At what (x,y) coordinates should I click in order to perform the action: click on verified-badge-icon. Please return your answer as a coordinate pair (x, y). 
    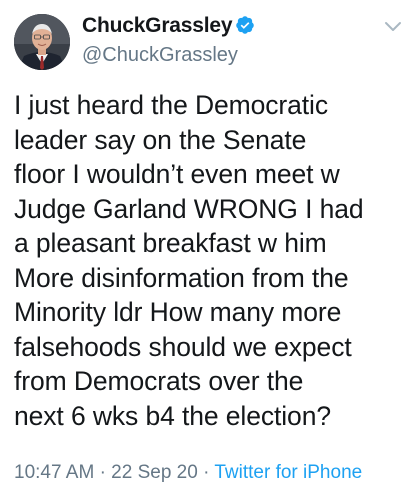
    Looking at the image, I should click on (245, 28).